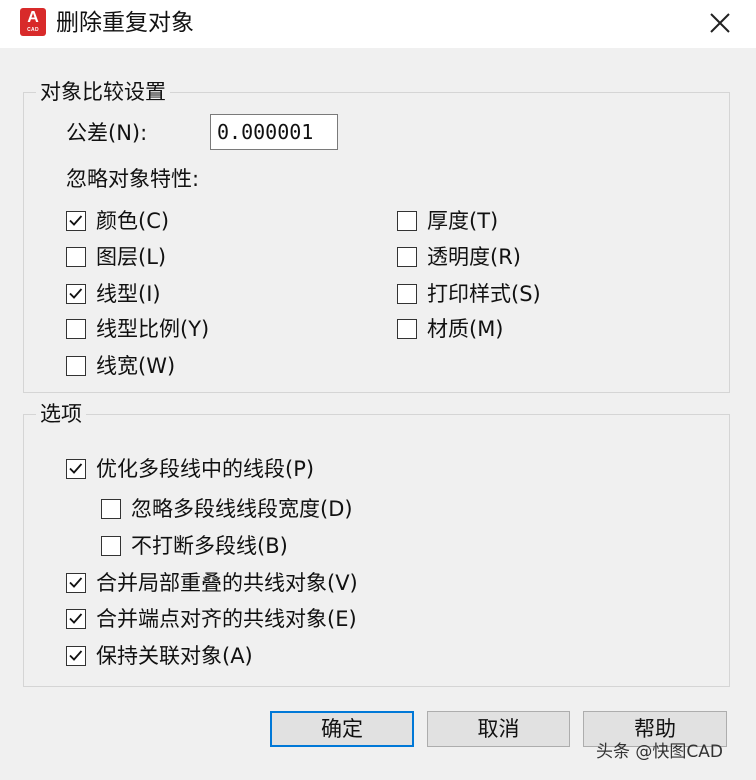 The height and width of the screenshot is (780, 756). I want to click on watermark-text: 头条 @快图CAD, so click(659, 752).